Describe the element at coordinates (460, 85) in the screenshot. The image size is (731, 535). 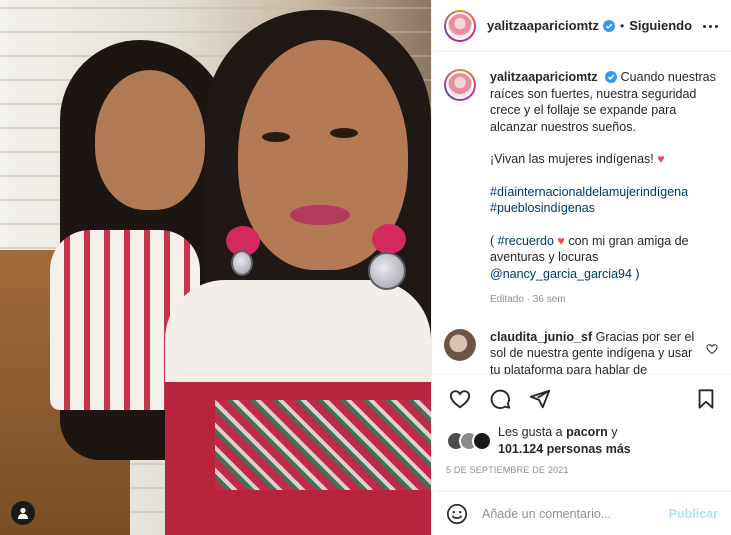
I see `caption-author-avatar` at that location.